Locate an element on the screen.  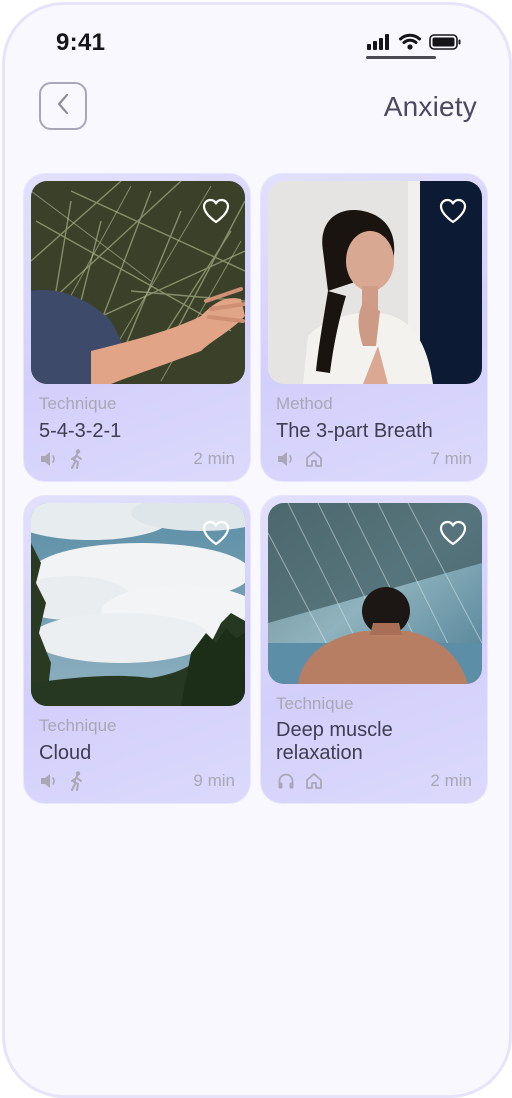
battery-icon is located at coordinates (445, 44).